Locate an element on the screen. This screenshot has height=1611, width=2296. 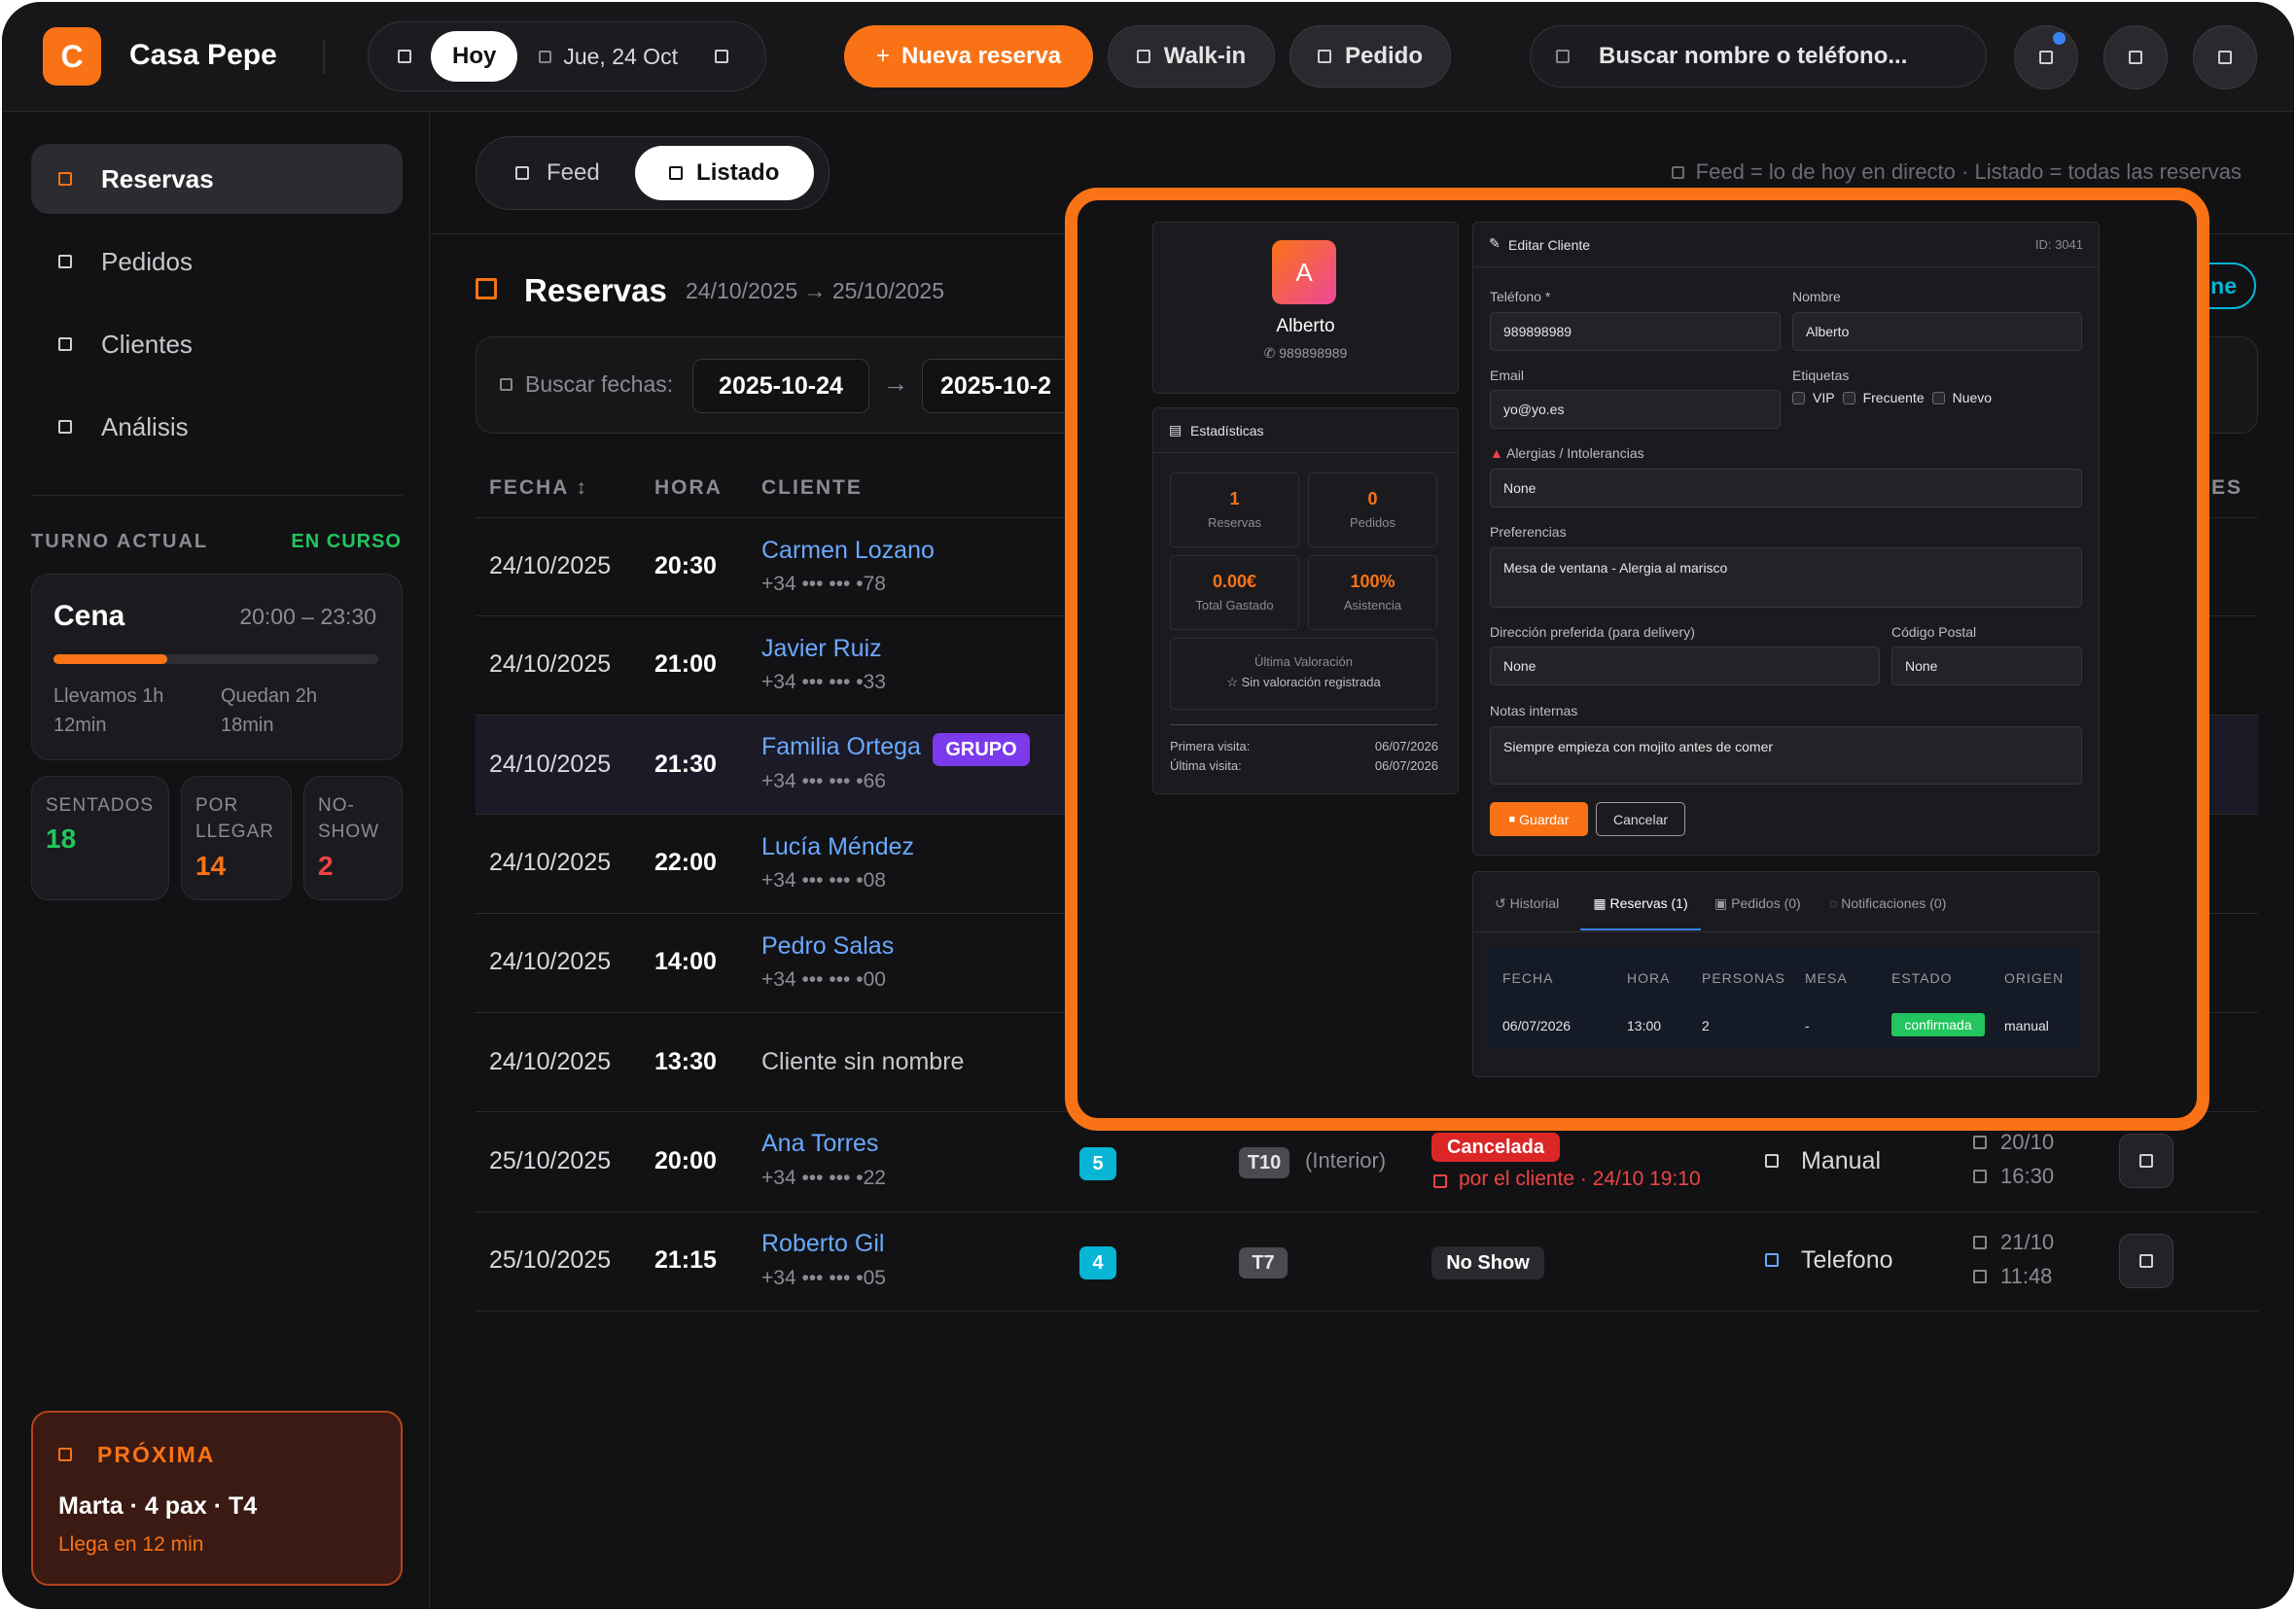
history-icon: ↺ is located at coordinates (1501, 903).